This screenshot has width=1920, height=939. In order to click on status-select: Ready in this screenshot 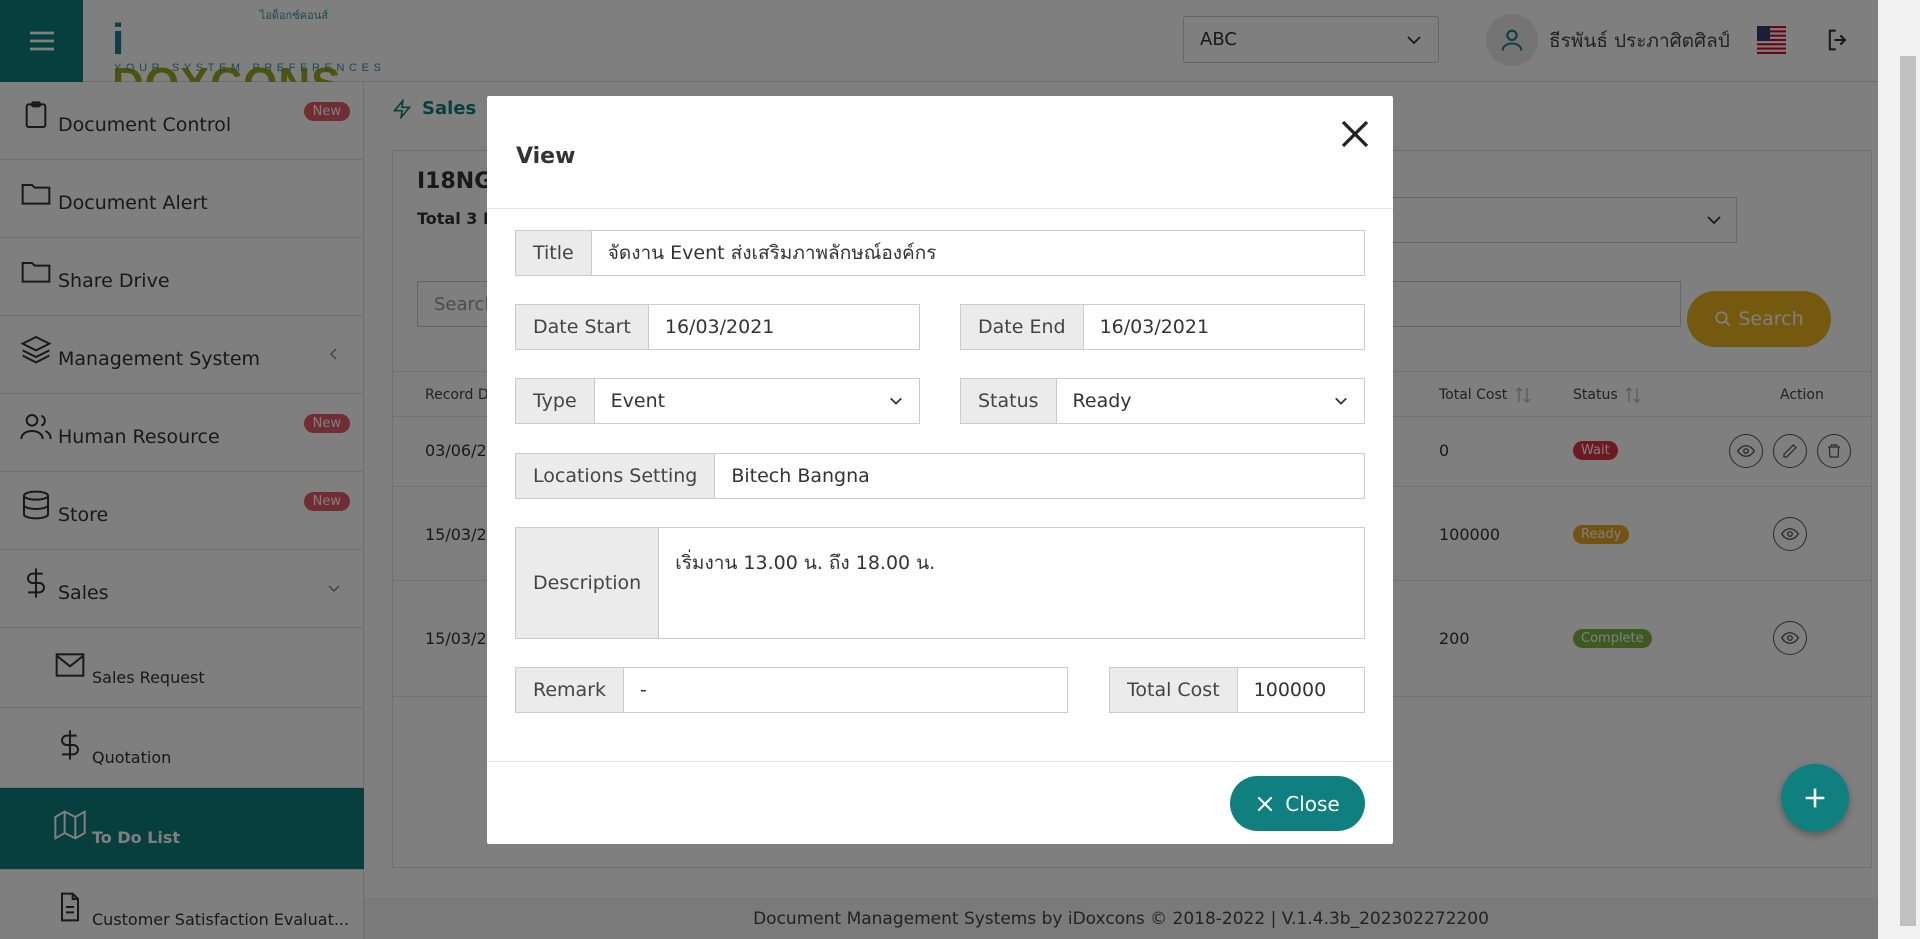, I will do `click(1210, 401)`.